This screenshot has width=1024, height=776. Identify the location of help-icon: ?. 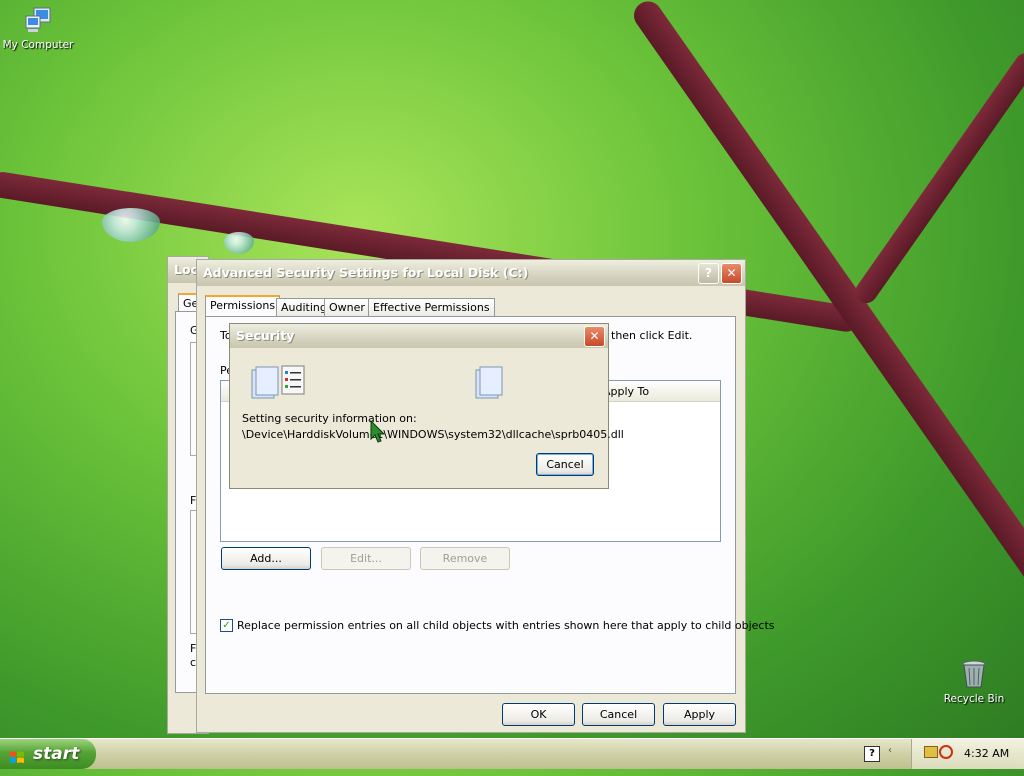
(708, 273).